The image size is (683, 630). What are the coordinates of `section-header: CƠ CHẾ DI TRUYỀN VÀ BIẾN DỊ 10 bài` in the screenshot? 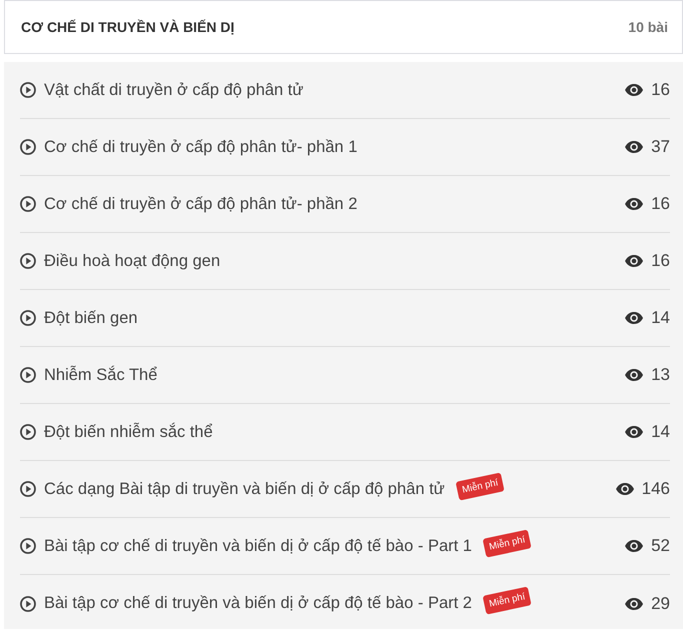 It's located at (343, 27).